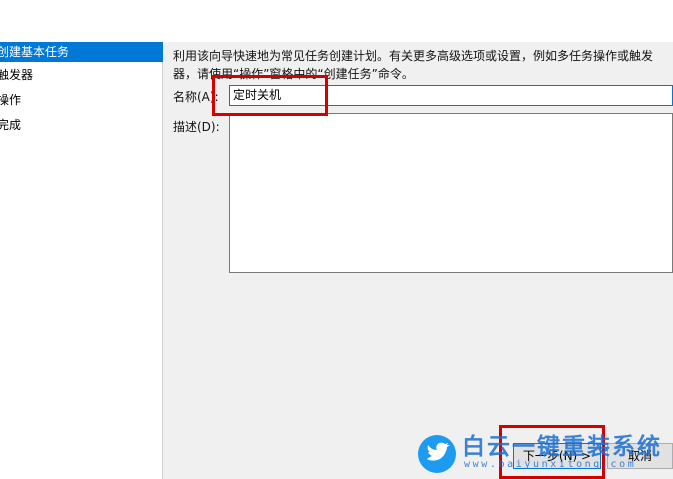 This screenshot has height=479, width=673. What do you see at coordinates (196, 97) in the screenshot?
I see `name-label: 名称(A):` at bounding box center [196, 97].